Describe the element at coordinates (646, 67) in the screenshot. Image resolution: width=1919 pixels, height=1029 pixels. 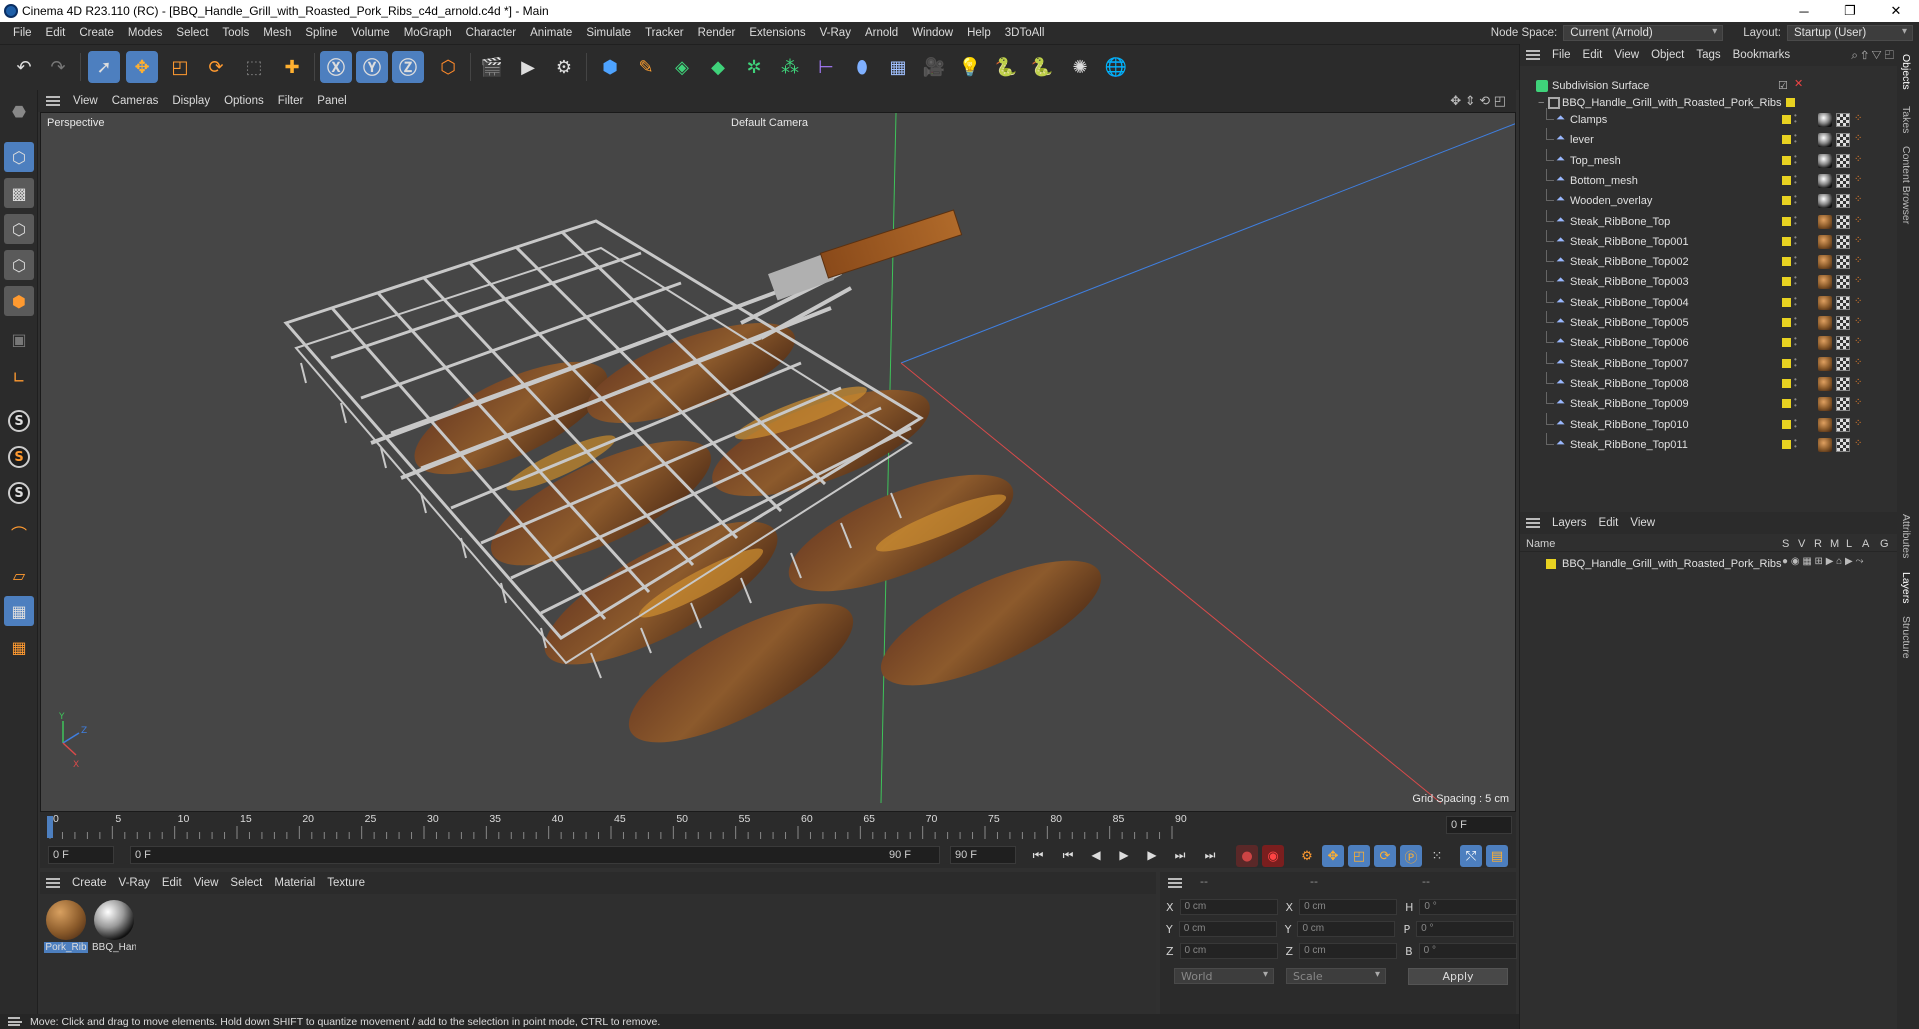
I see `spline-pen-icon: ✎` at that location.